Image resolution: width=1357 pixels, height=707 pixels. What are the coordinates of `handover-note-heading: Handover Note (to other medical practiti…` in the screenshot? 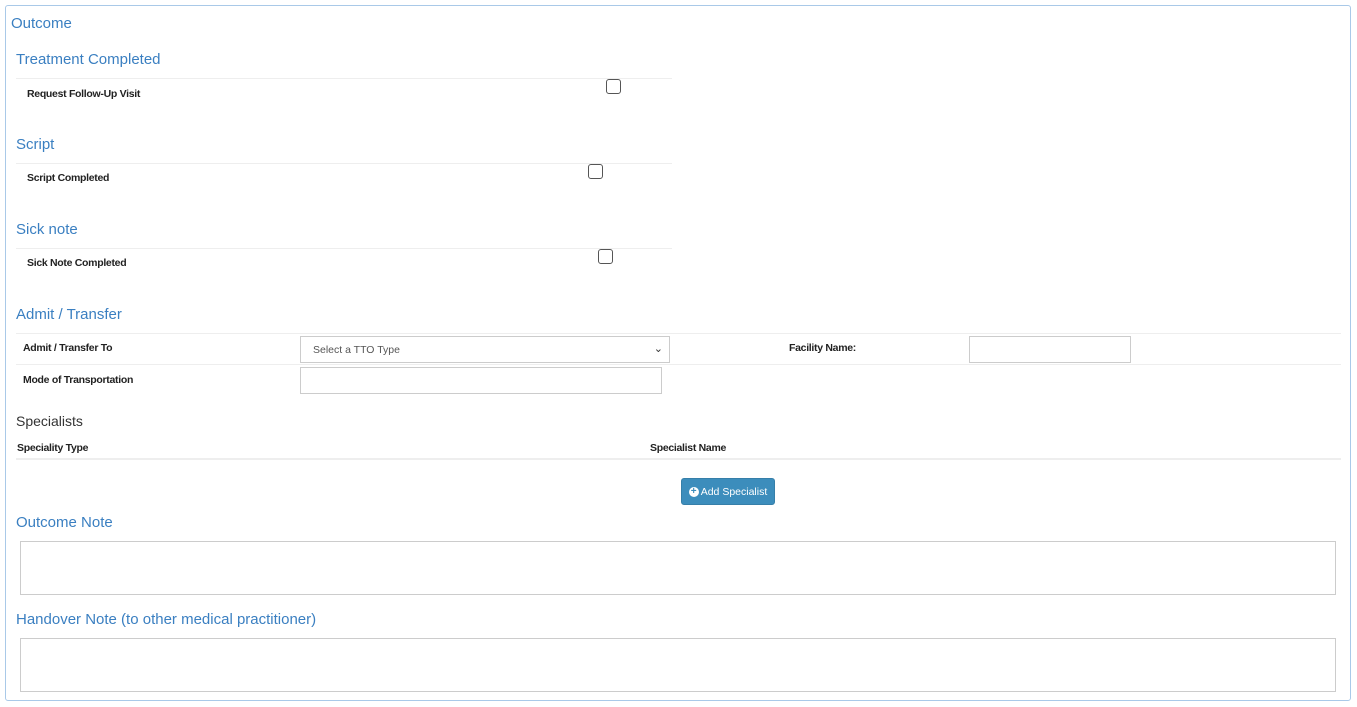 It's located at (166, 619).